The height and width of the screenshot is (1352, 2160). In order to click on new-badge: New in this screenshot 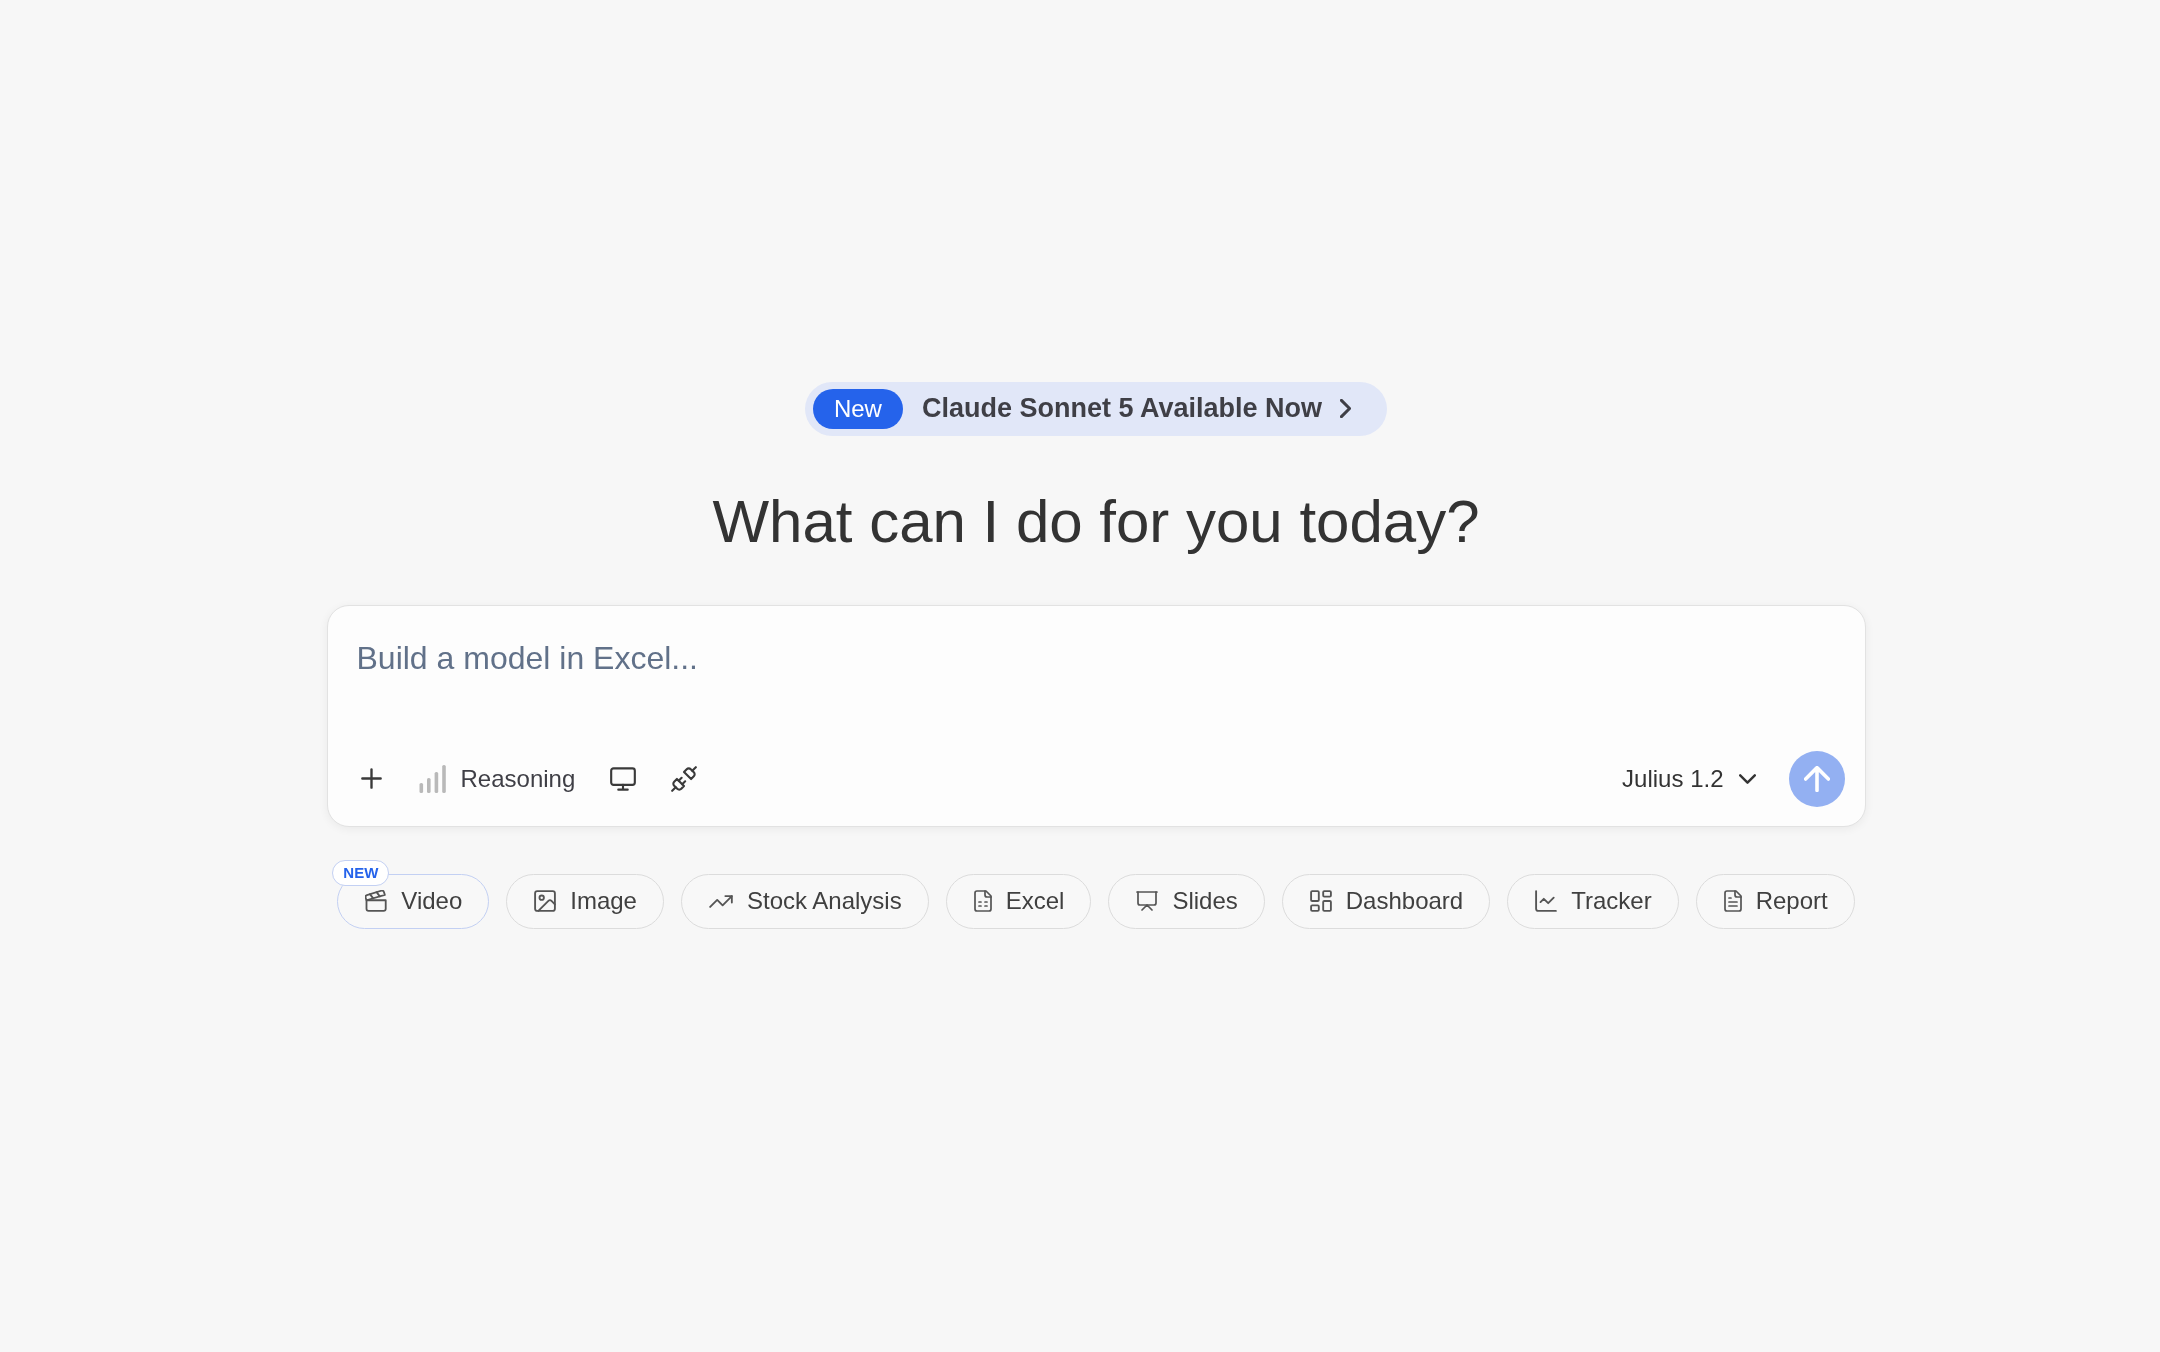, I will do `click(857, 408)`.